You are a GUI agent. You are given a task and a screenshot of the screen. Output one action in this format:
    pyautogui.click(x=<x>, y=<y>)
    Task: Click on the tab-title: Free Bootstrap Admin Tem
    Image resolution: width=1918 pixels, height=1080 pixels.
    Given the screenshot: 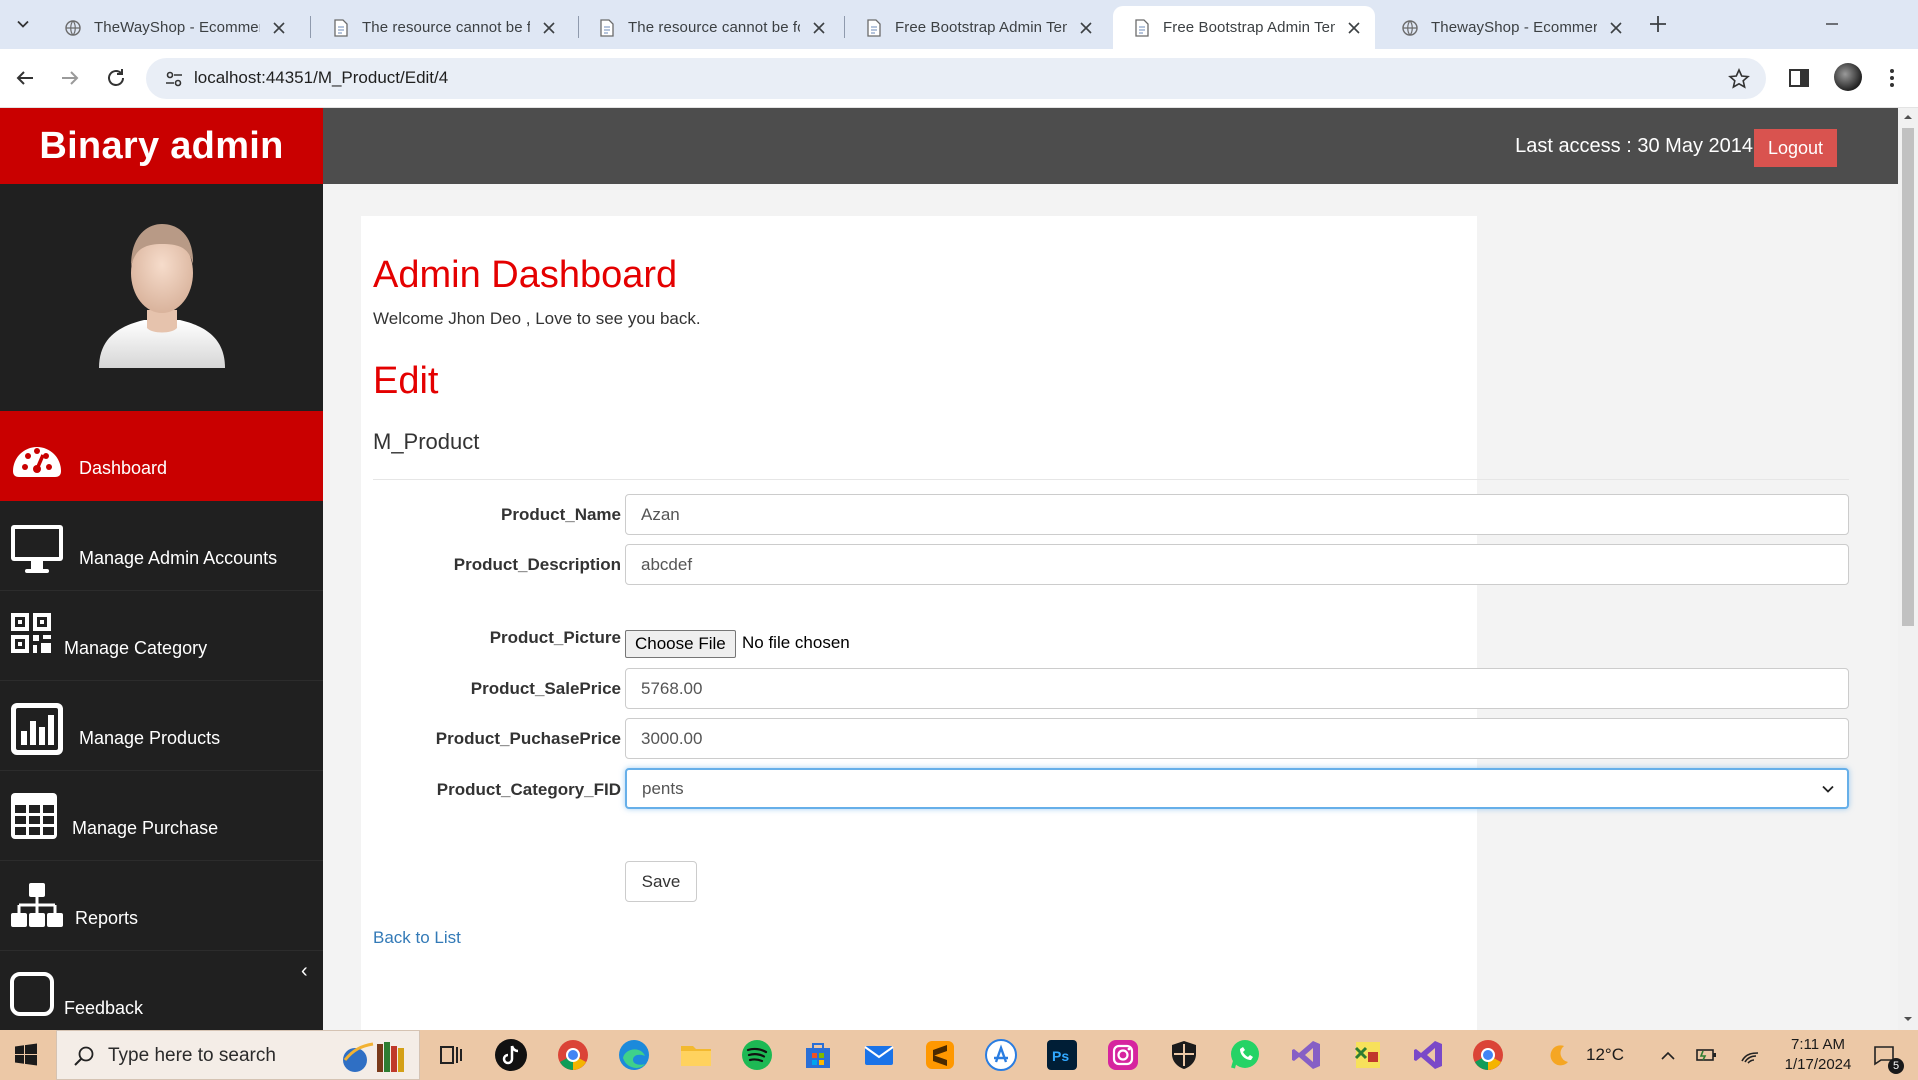 What is the action you would take?
    pyautogui.click(x=981, y=27)
    